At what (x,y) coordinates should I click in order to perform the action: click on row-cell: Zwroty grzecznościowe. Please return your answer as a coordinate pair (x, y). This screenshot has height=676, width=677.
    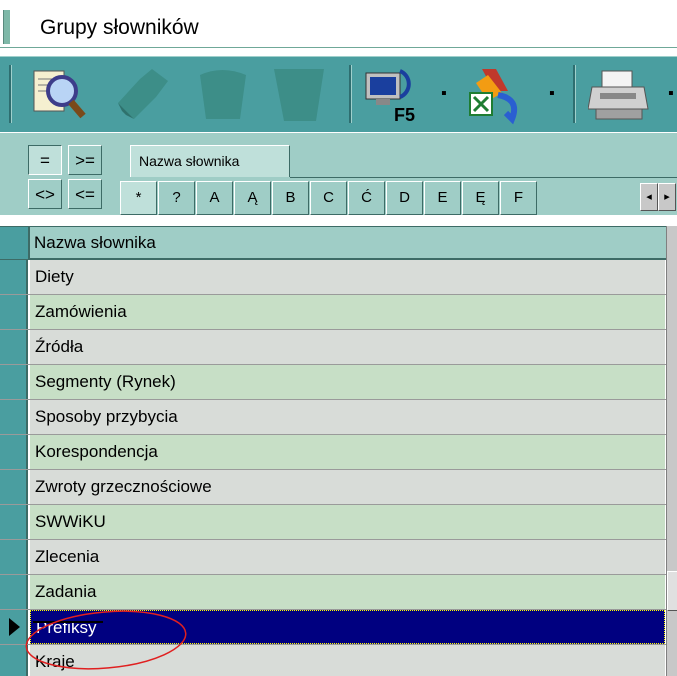
    Looking at the image, I should click on (347, 487).